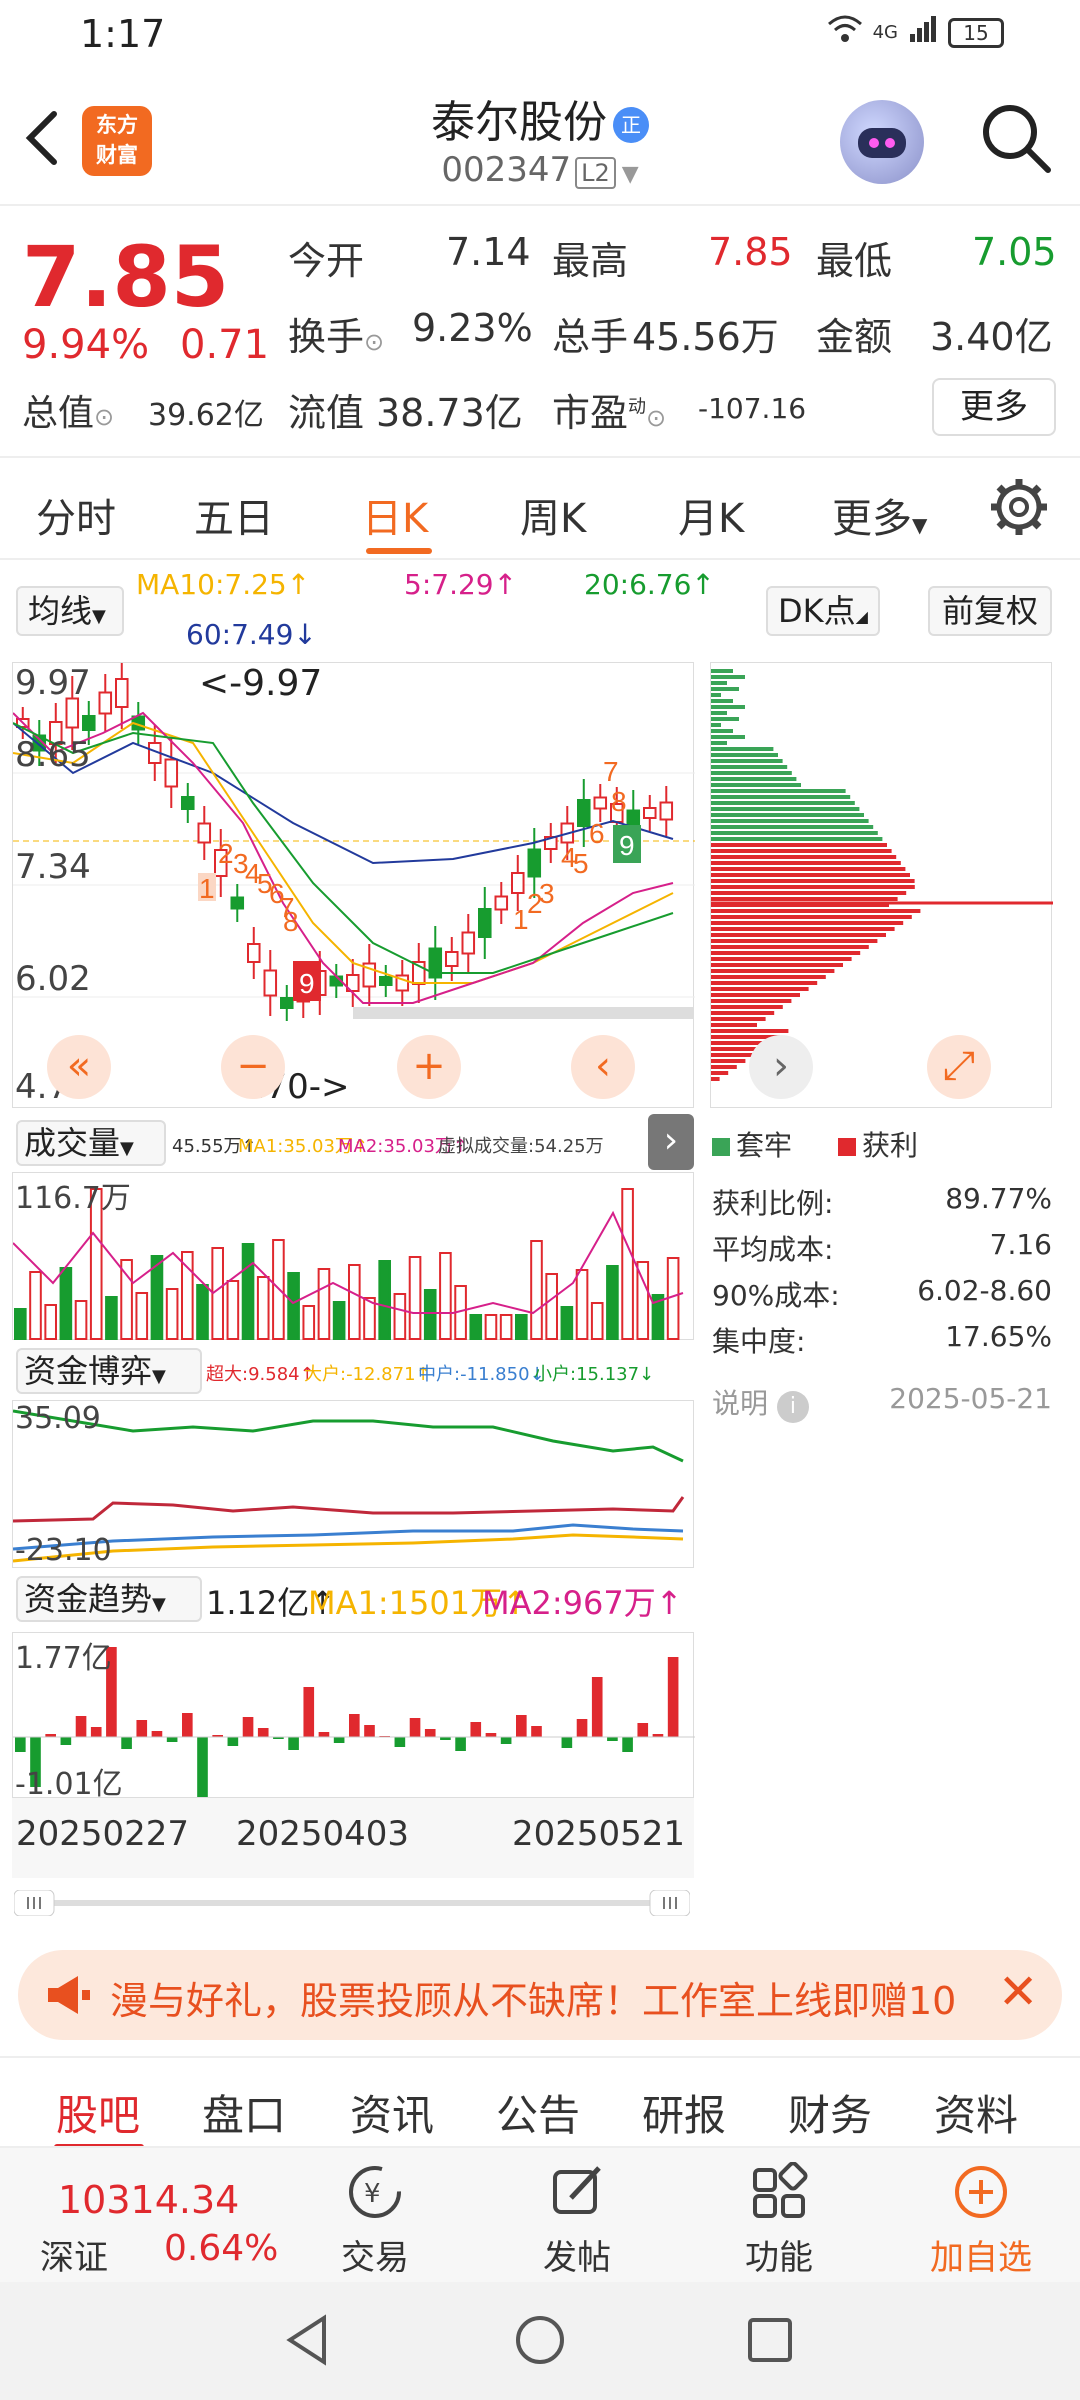 The image size is (1080, 2400). I want to click on gear-icon, so click(1019, 507).